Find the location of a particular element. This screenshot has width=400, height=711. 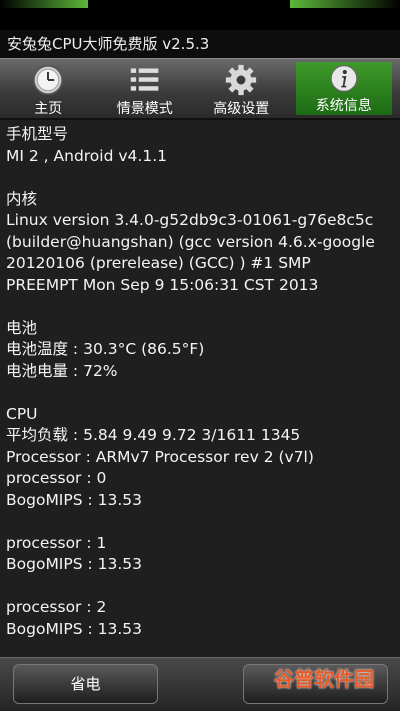

kernel-line: 20120106 (prerelease) (GCC) ) #1 SMP is located at coordinates (158, 263).